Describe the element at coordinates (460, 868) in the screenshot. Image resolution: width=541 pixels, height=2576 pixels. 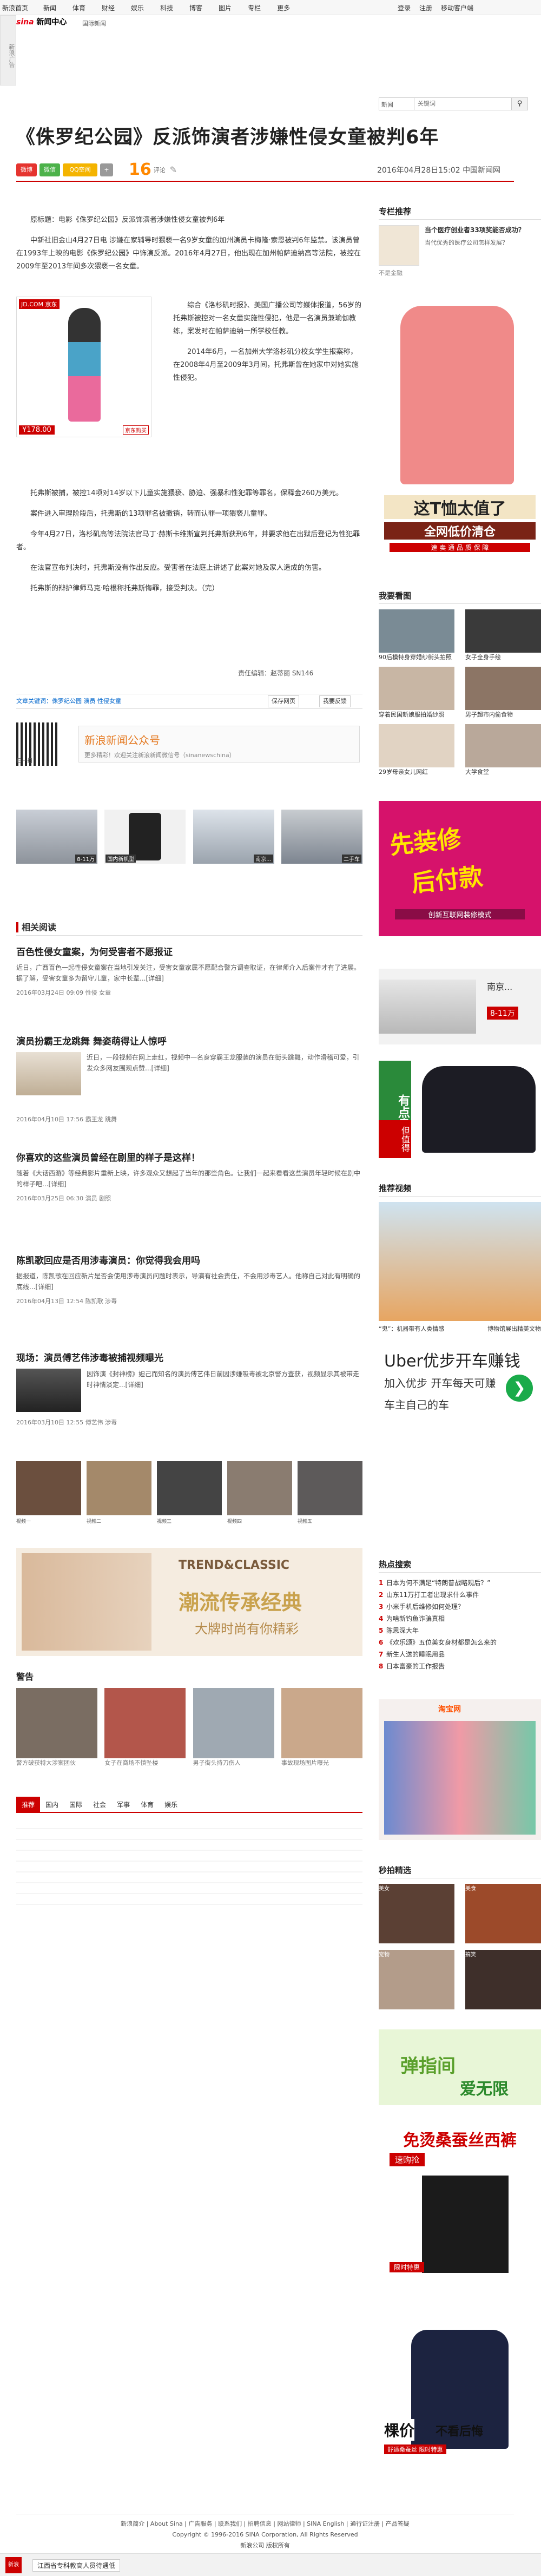
I see `renovation-ad: 先装修 后付款 创新互联网装修模式` at that location.